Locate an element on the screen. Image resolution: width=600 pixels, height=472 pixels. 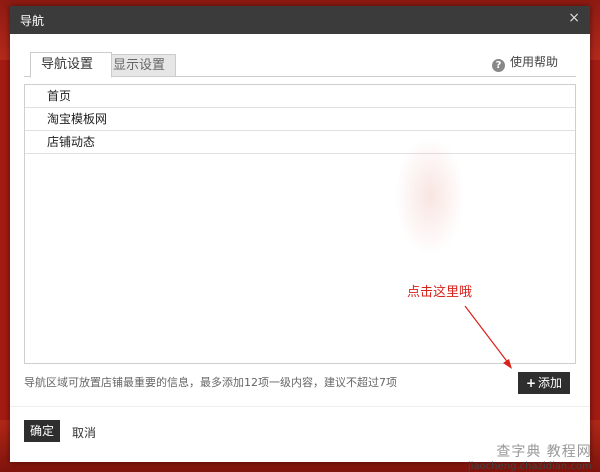
tab-display-settings: 显示设置 is located at coordinates (139, 65).